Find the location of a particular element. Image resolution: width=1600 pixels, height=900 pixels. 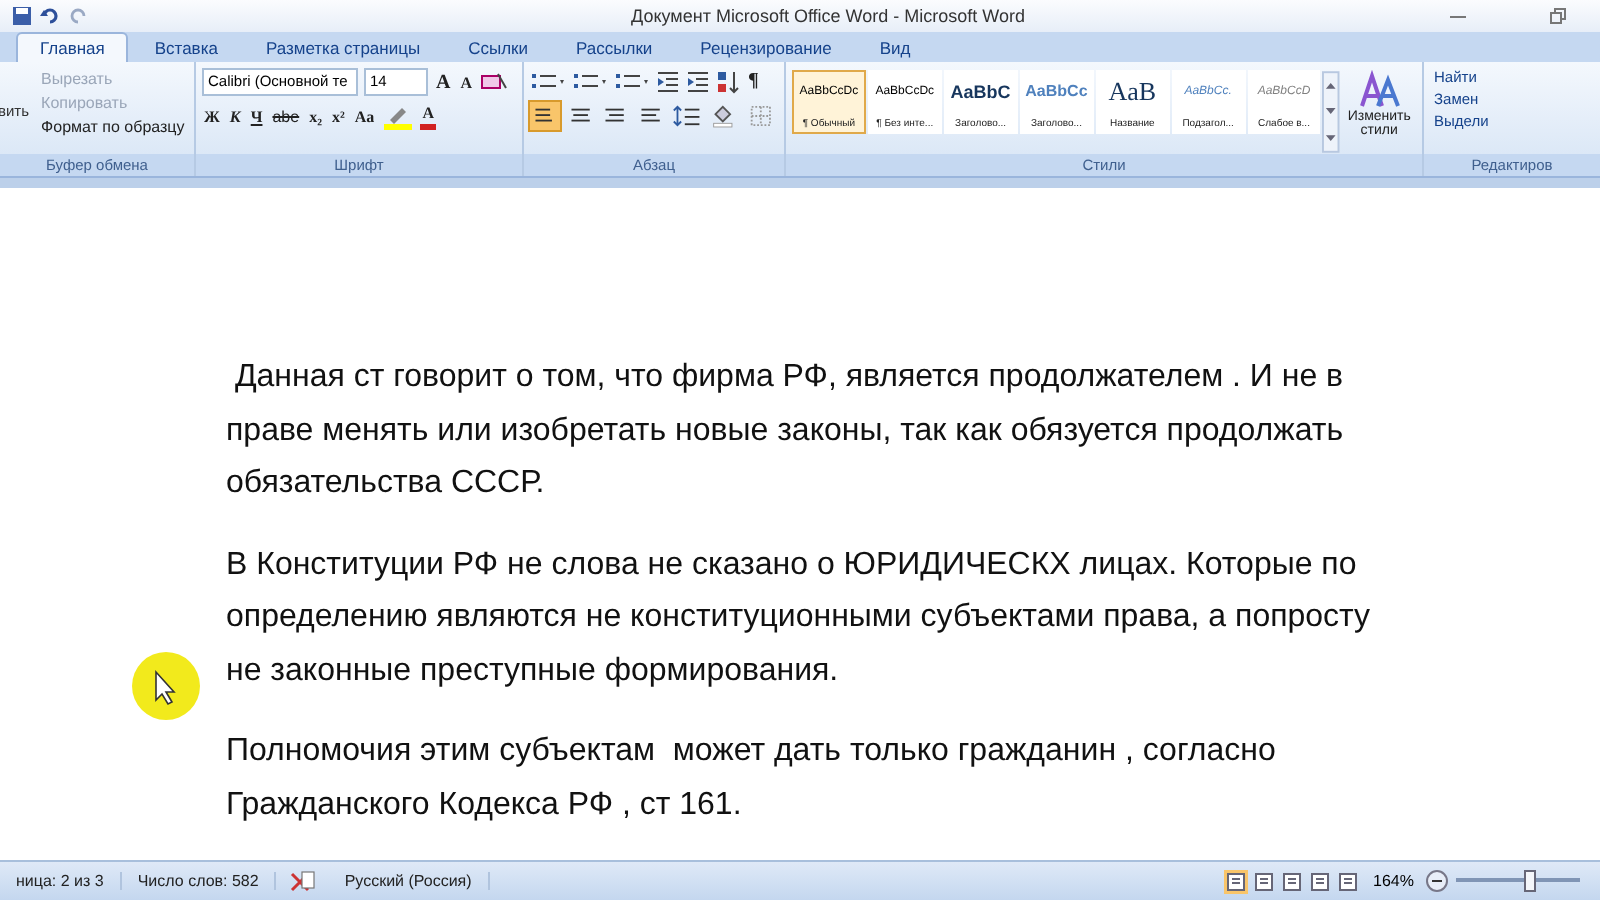

window-title: Документ Microsoft Office Word - Microsoft Word is located at coordinates (828, 15).